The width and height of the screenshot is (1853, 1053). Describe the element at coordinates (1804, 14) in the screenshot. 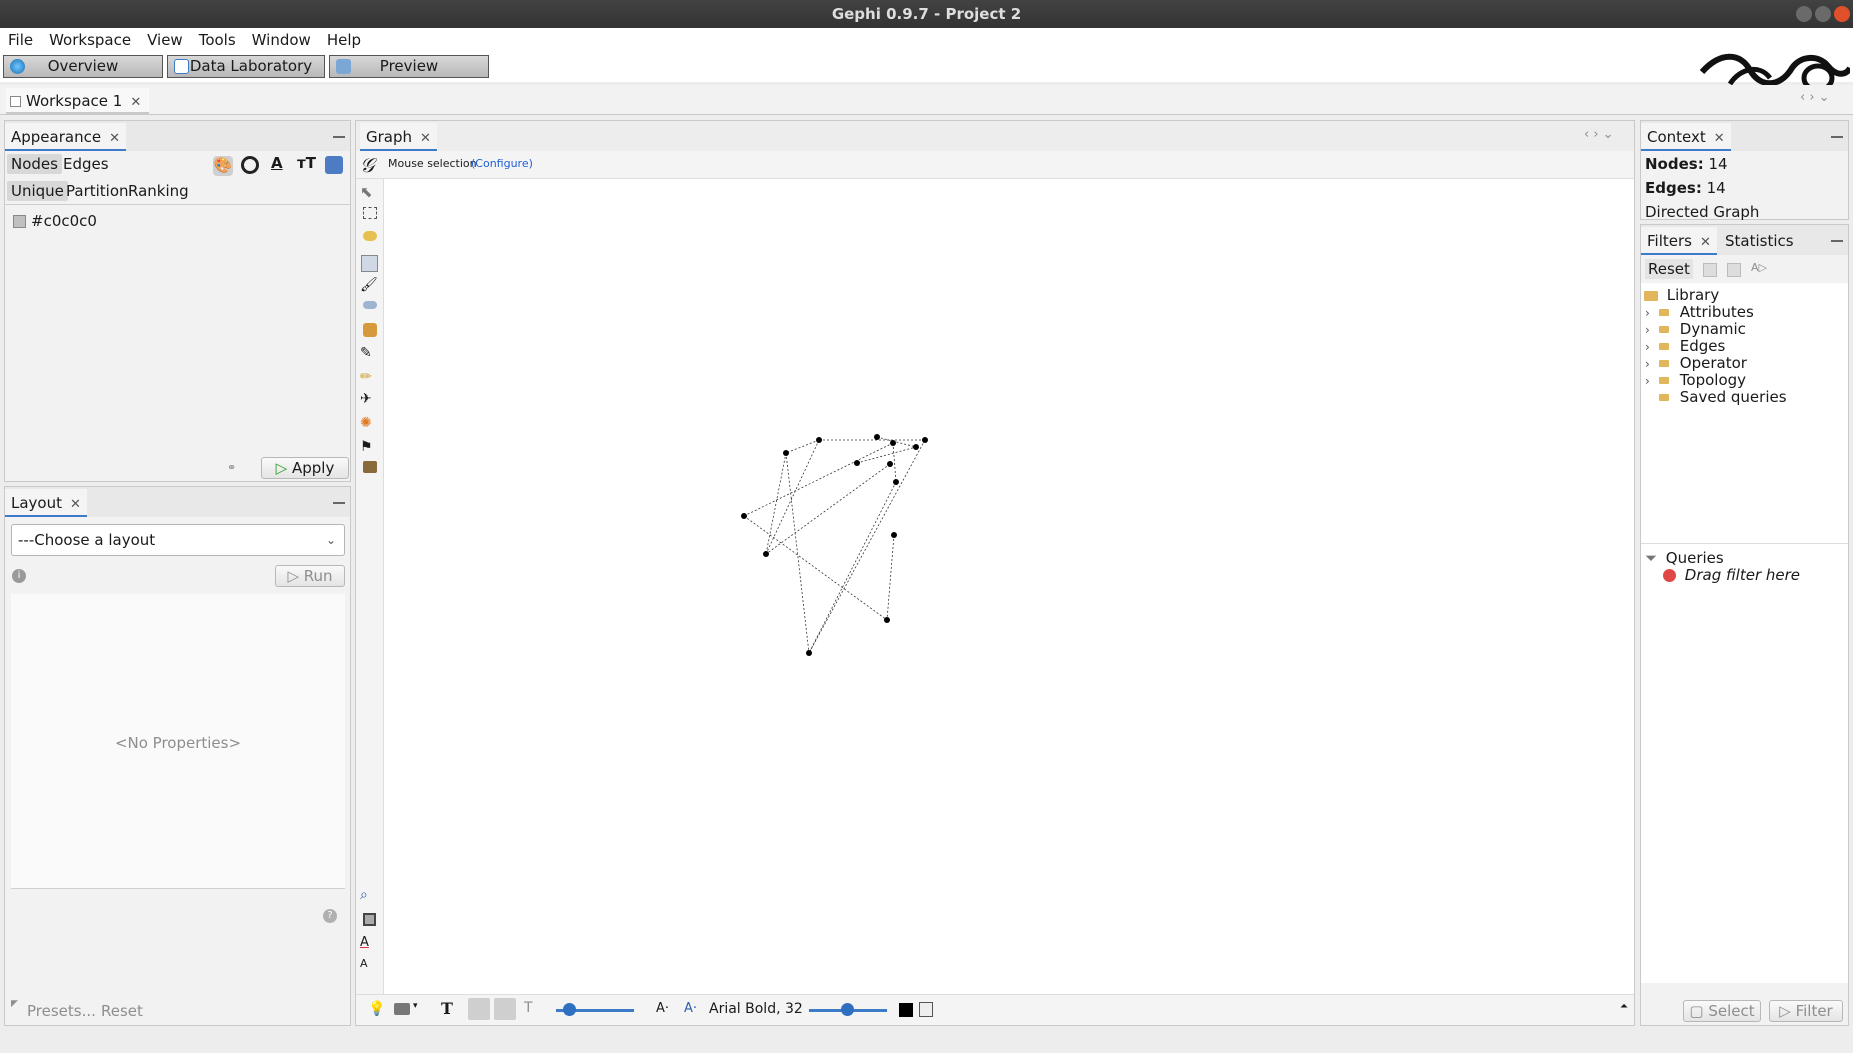

I see `minimize-icon` at that location.